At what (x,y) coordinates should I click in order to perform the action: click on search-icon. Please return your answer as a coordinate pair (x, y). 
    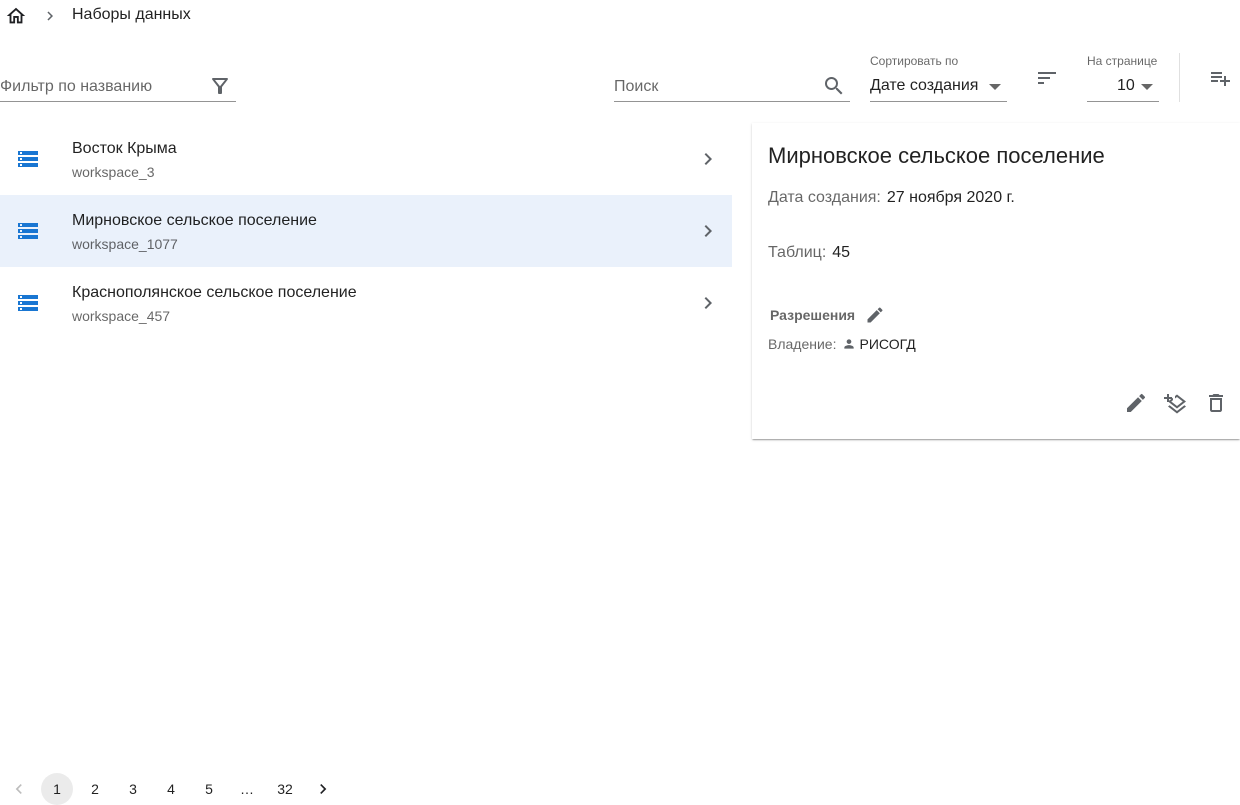
    Looking at the image, I should click on (834, 86).